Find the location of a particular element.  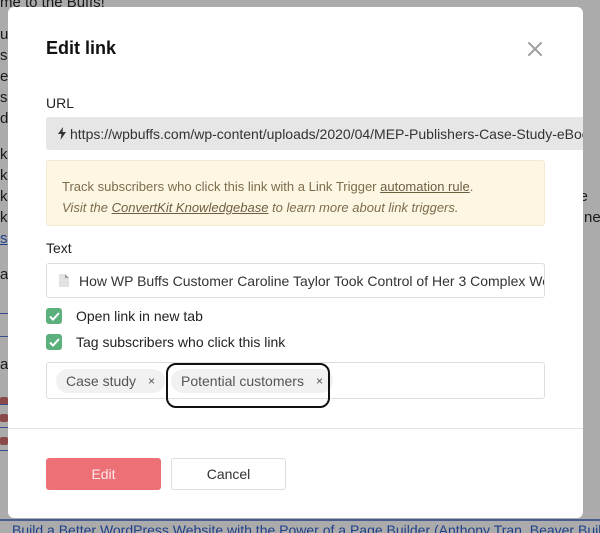

knowledgebase-link: ConvertKit Knowledgebase is located at coordinates (190, 207).